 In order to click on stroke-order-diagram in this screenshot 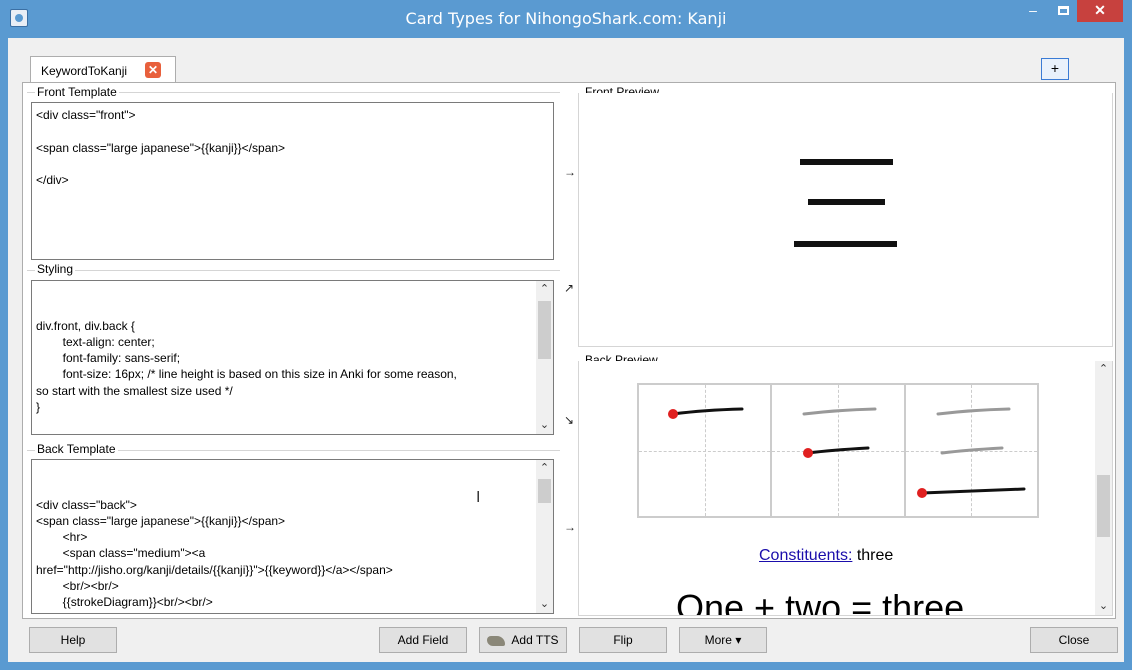, I will do `click(838, 450)`.